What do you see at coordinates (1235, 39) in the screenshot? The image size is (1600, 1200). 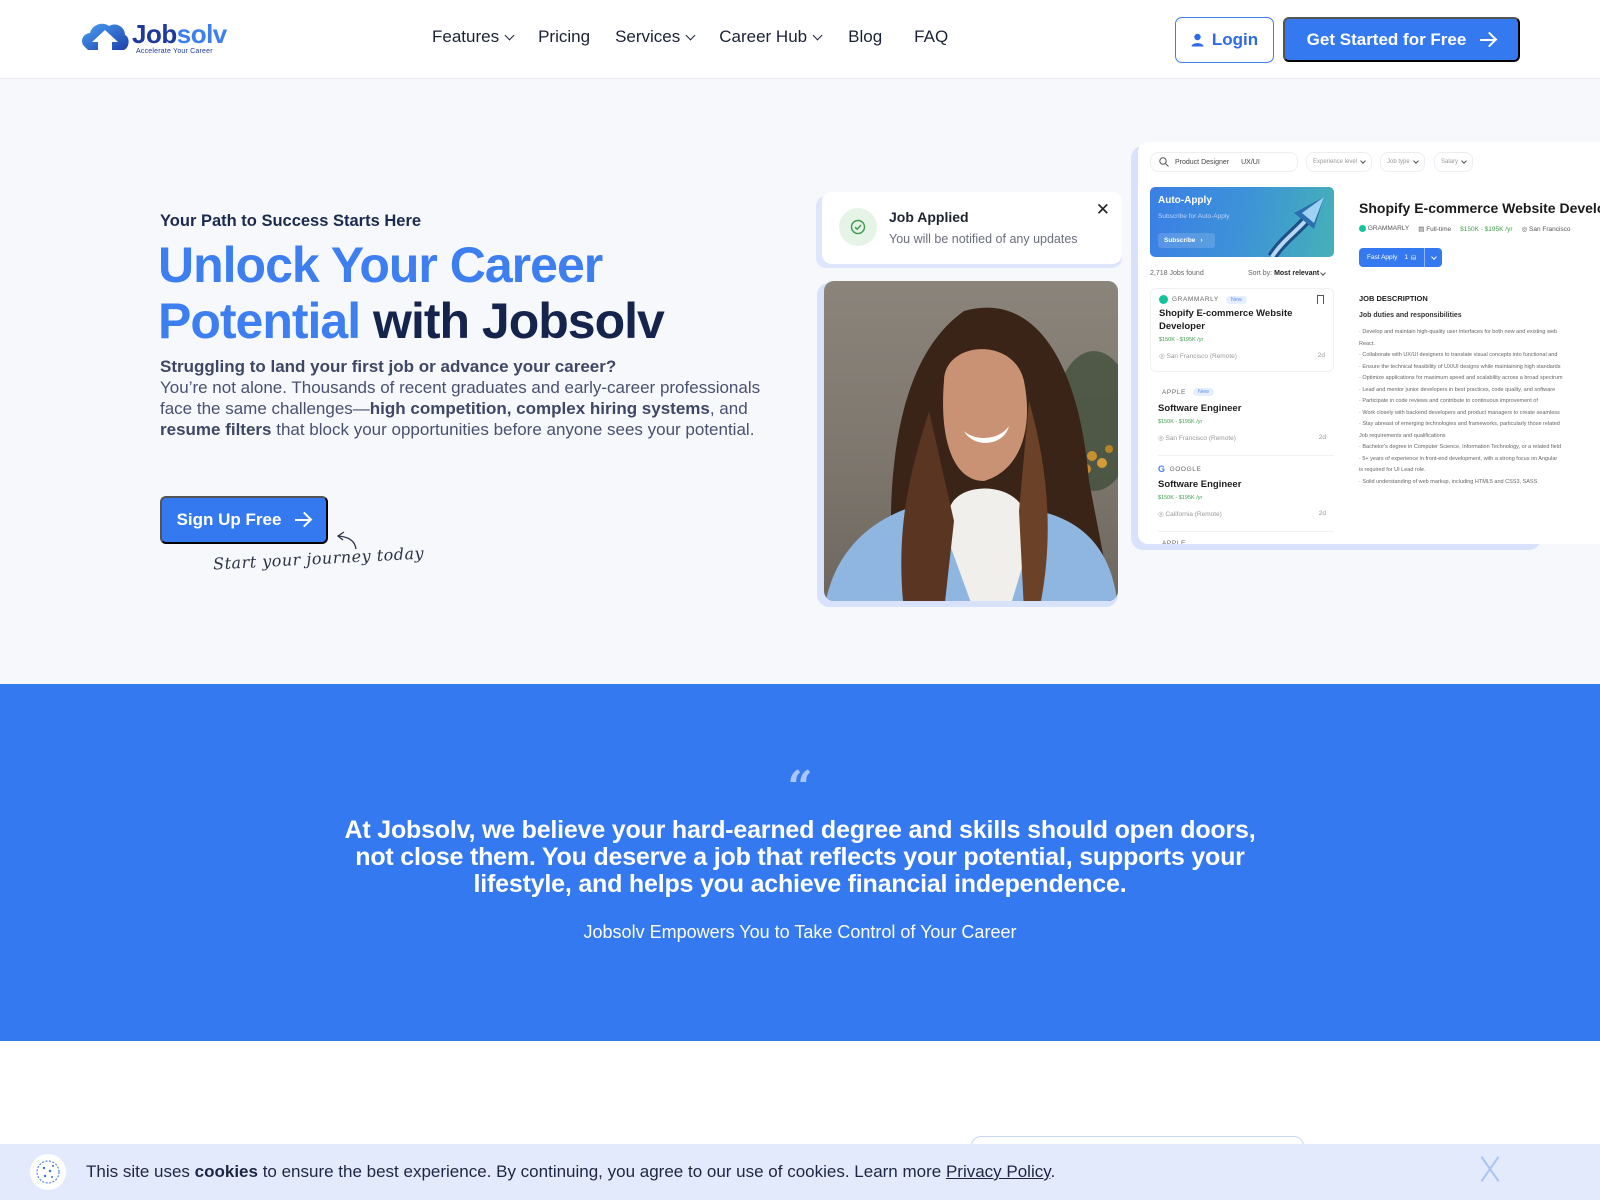 I see `login-label: Login` at bounding box center [1235, 39].